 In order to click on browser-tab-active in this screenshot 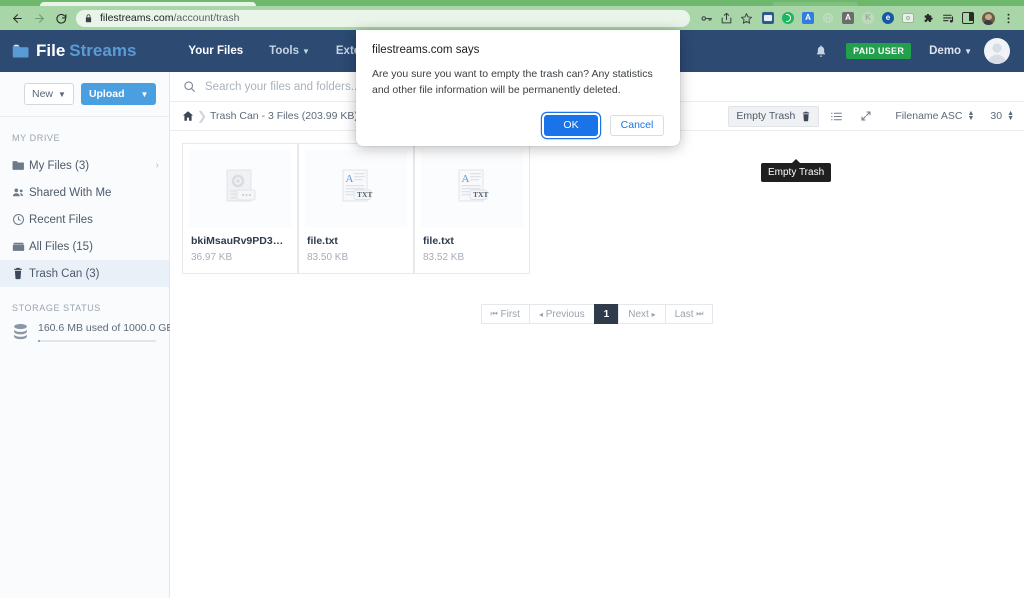, I will do `click(148, 4)`.